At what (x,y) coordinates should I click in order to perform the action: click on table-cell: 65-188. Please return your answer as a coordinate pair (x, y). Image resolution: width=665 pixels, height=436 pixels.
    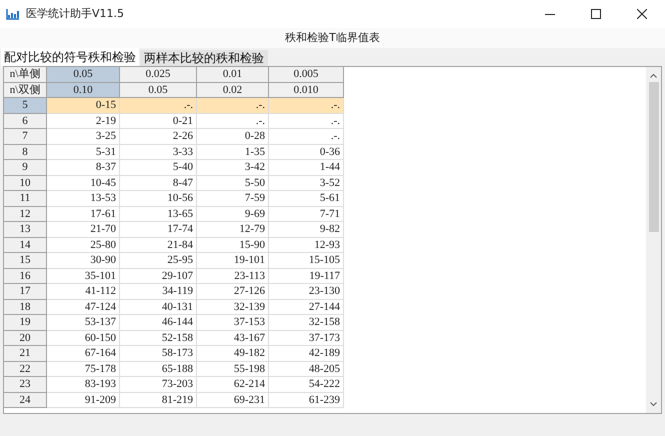
    Looking at the image, I should click on (158, 369).